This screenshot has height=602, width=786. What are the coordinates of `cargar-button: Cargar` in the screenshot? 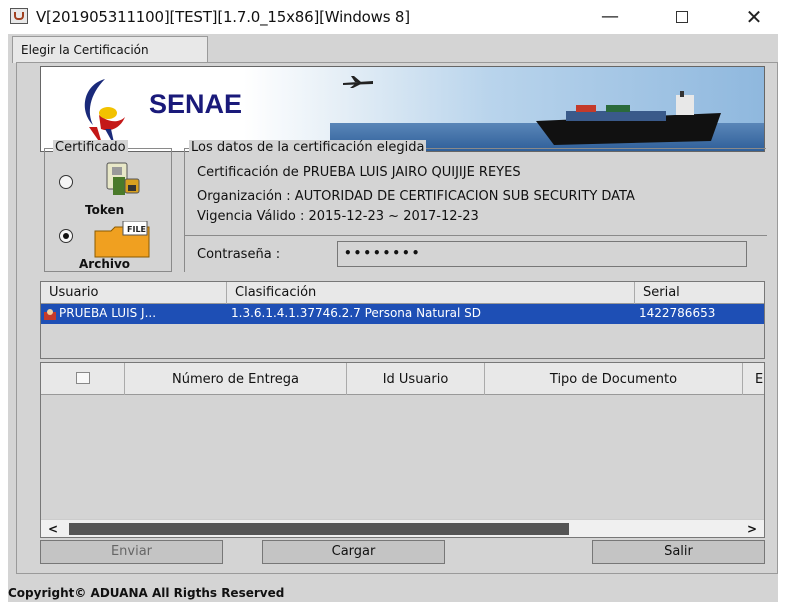 It's located at (353, 552).